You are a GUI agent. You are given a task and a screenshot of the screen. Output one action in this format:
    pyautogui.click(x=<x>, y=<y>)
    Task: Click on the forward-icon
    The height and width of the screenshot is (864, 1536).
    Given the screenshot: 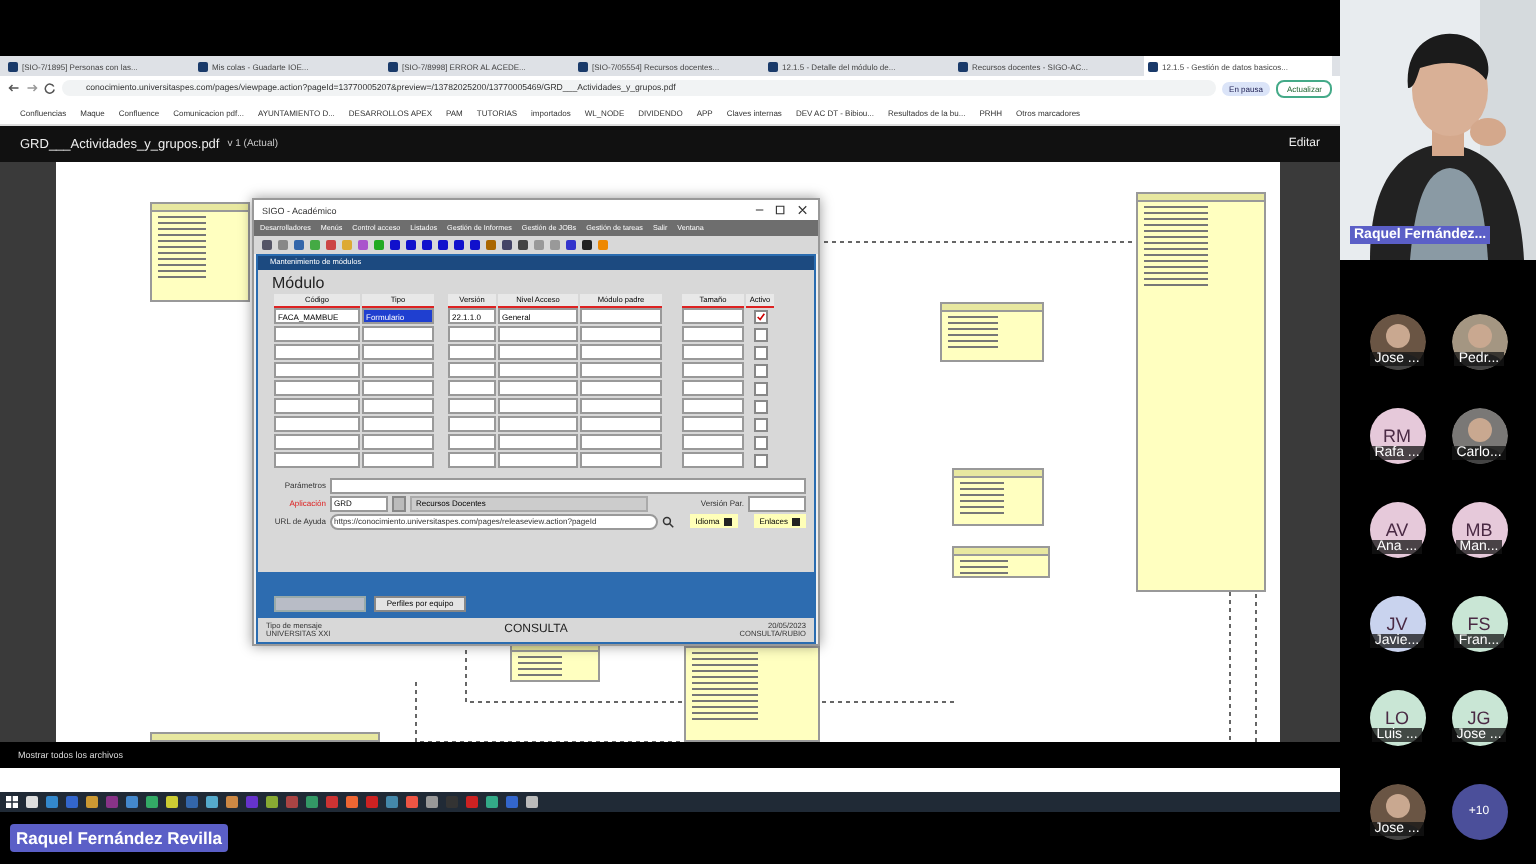 What is the action you would take?
    pyautogui.click(x=32, y=88)
    